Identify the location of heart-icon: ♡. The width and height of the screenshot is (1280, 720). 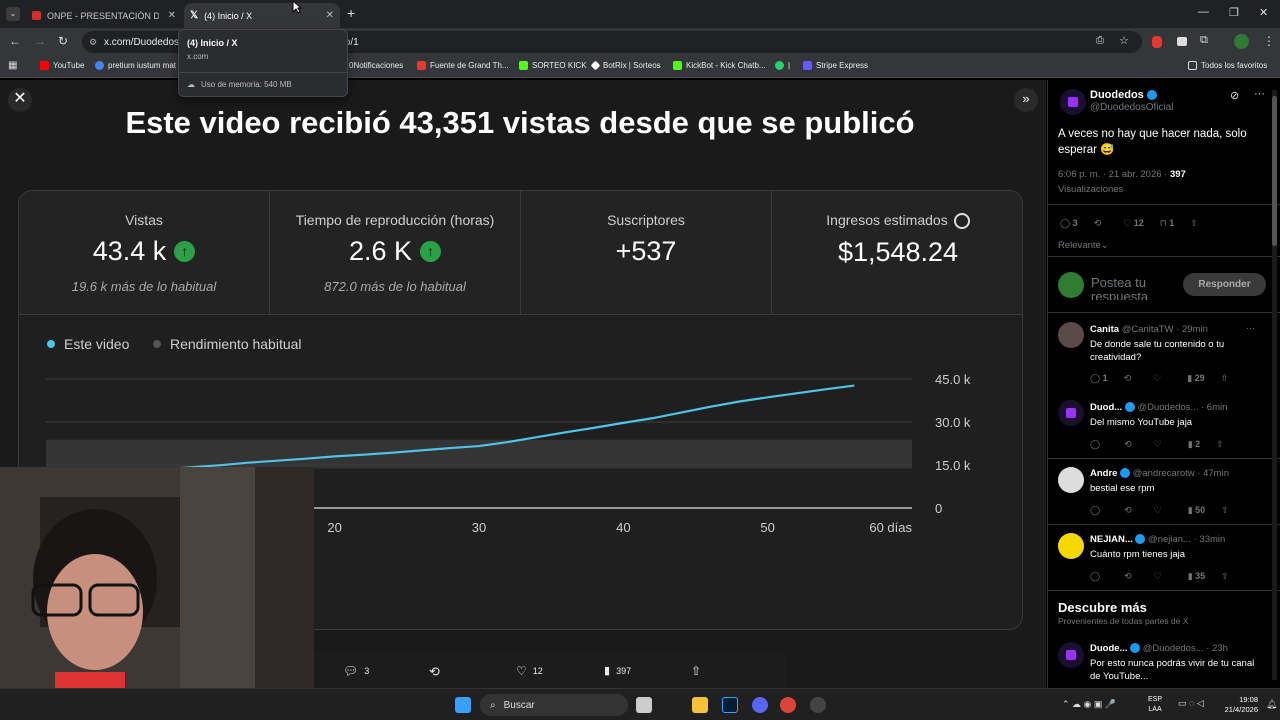
(521, 671).